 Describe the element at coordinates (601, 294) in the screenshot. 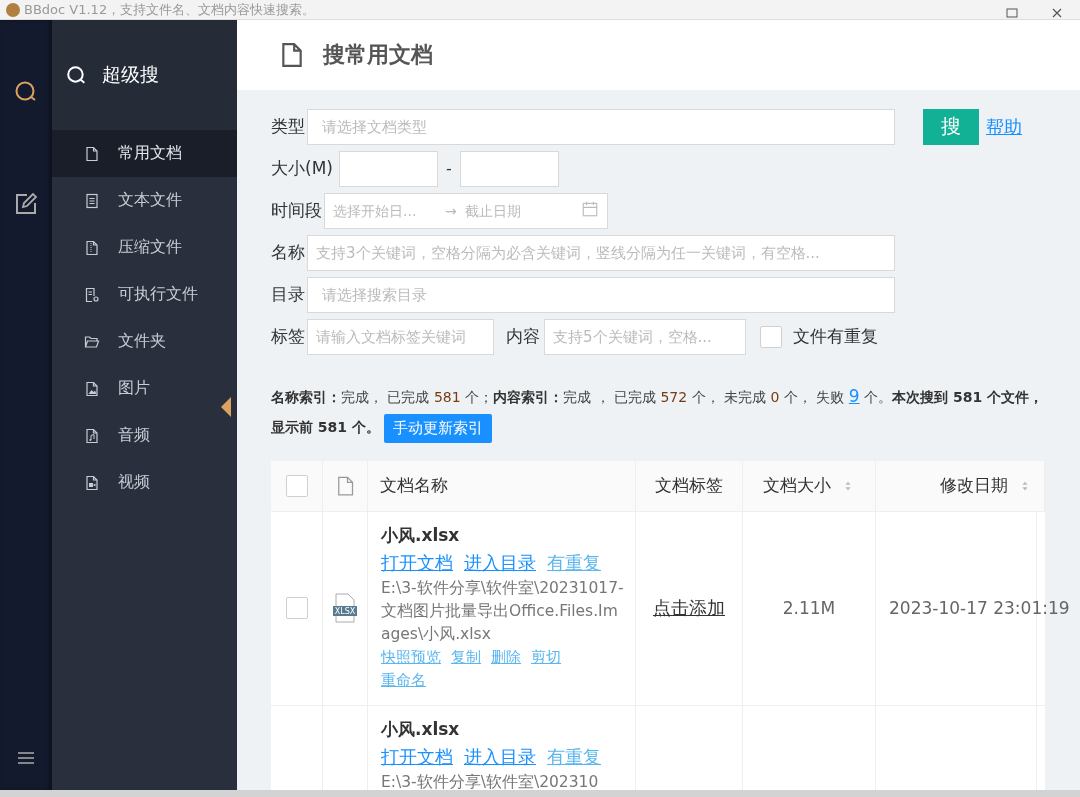

I see `directory-field: 请选择搜索目录` at that location.